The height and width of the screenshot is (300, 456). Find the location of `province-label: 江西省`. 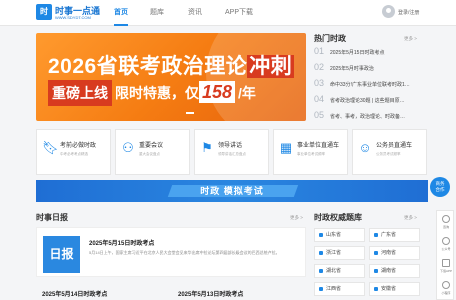

province-label: 江西省 is located at coordinates (334, 289).